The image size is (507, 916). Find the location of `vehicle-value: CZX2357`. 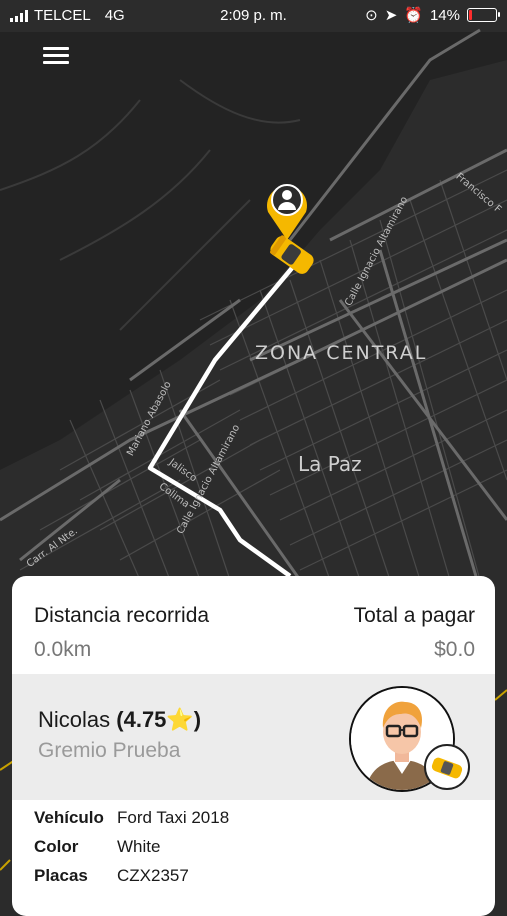

vehicle-value: CZX2357 is located at coordinates (153, 875).